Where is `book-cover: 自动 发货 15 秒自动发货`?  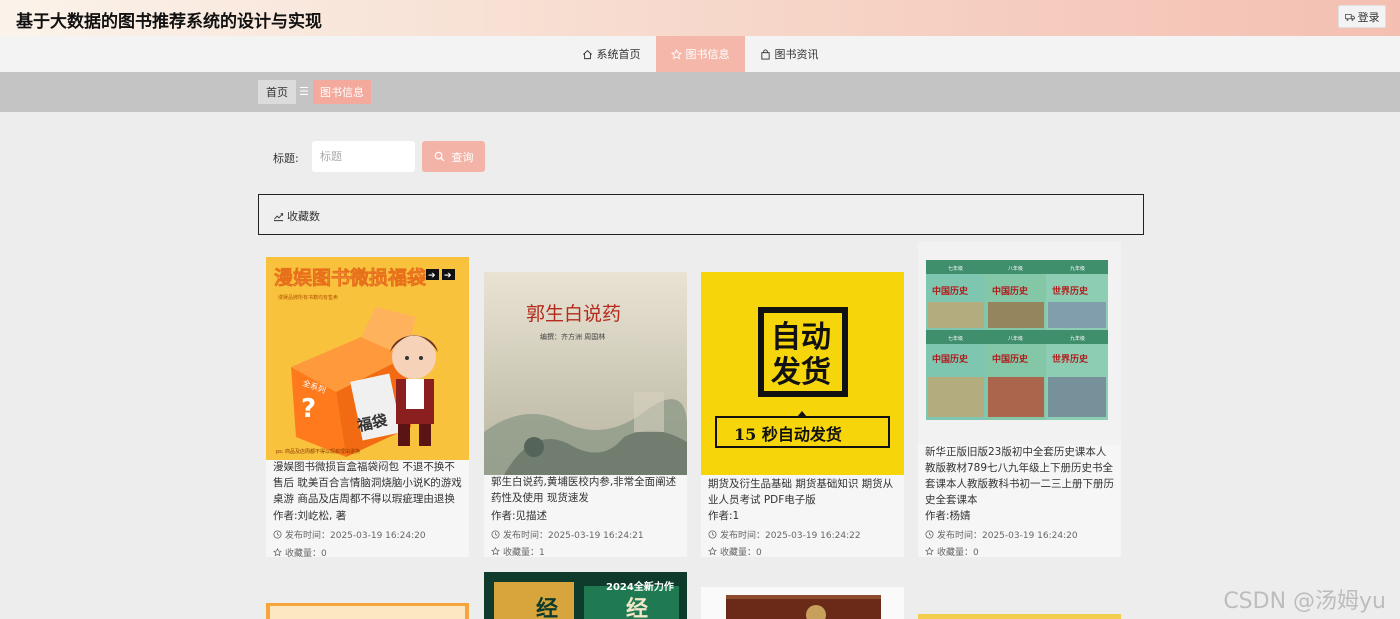
book-cover: 自动 发货 15 秒自动发货 is located at coordinates (802, 373).